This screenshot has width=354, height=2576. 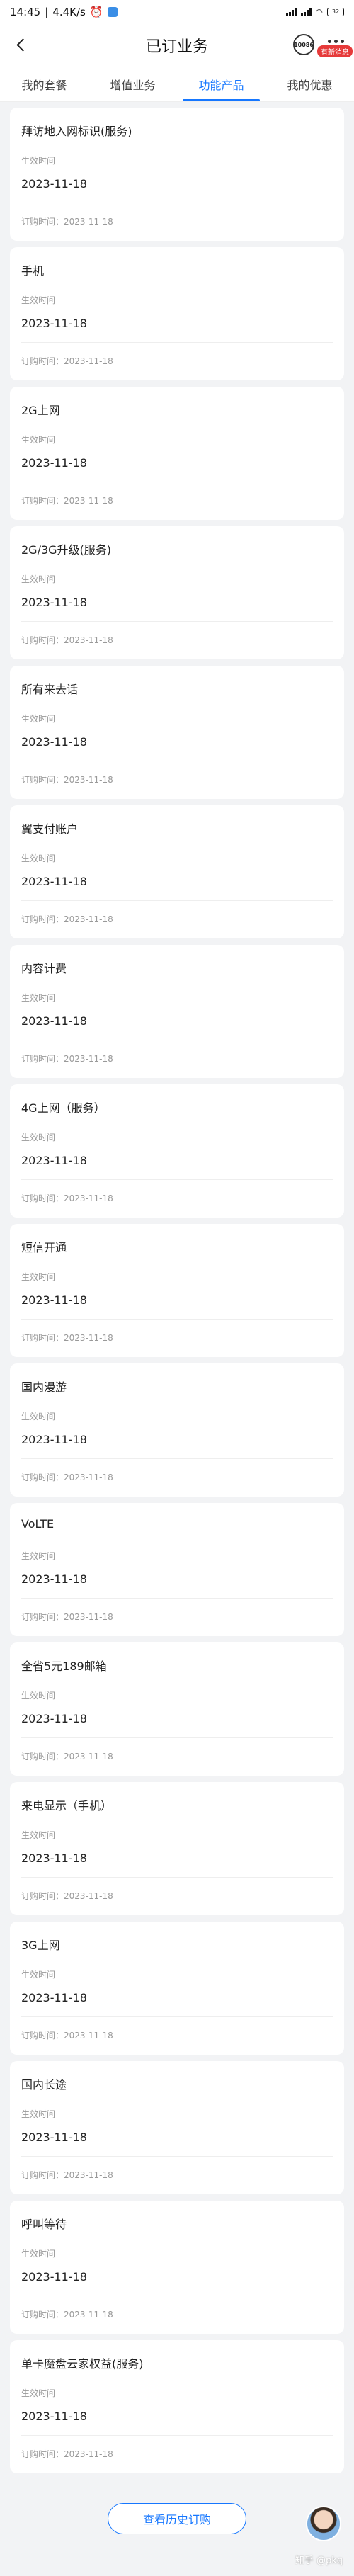 I want to click on subscription-card: 来电显示（手机） 生效时间 2023-11-18 订购时间：2023-11-18, so click(x=177, y=1849).